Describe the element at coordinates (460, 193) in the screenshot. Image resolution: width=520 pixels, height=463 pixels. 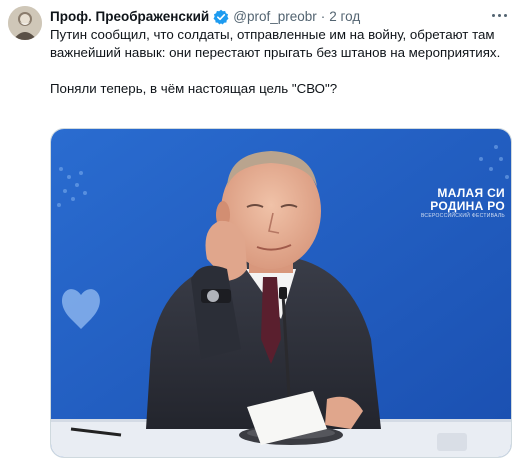
I see `banner-line-1: МАЛАЯ` at that location.